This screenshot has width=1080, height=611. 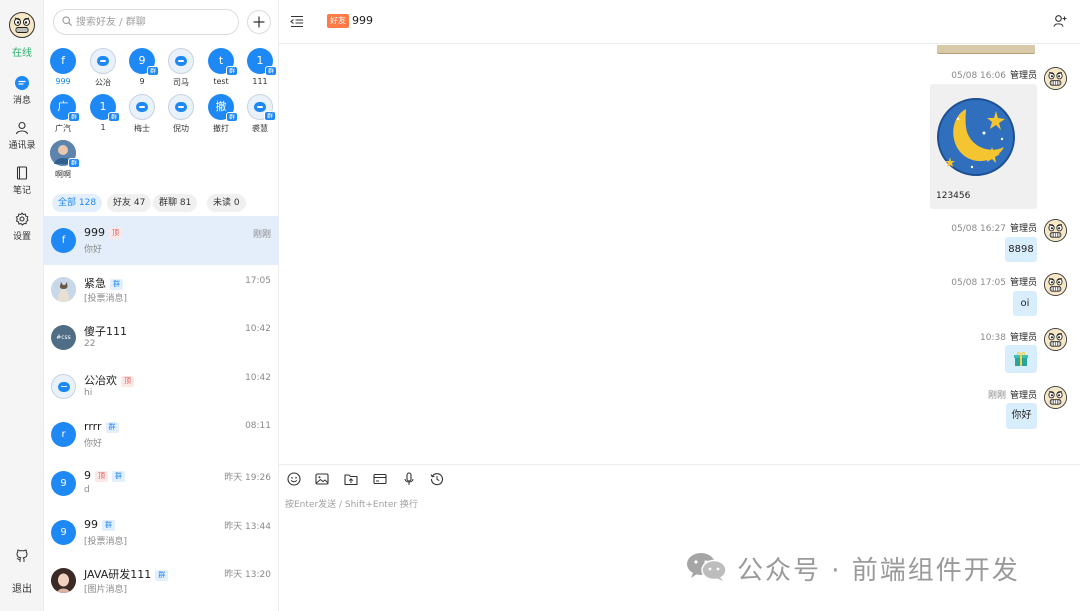 I want to click on previous-image-message, so click(x=986, y=49).